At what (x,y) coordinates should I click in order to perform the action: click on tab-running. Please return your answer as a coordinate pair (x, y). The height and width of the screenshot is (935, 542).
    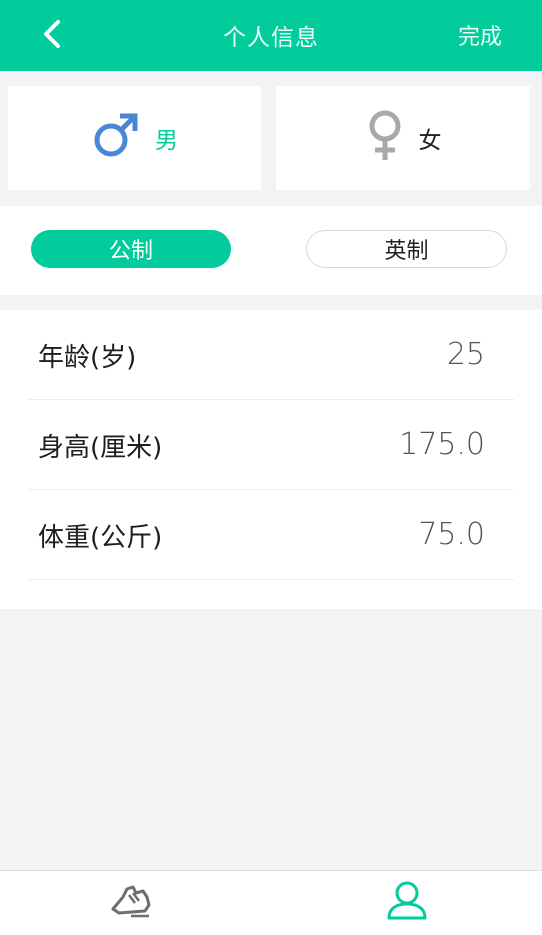
    Looking at the image, I should click on (132, 901).